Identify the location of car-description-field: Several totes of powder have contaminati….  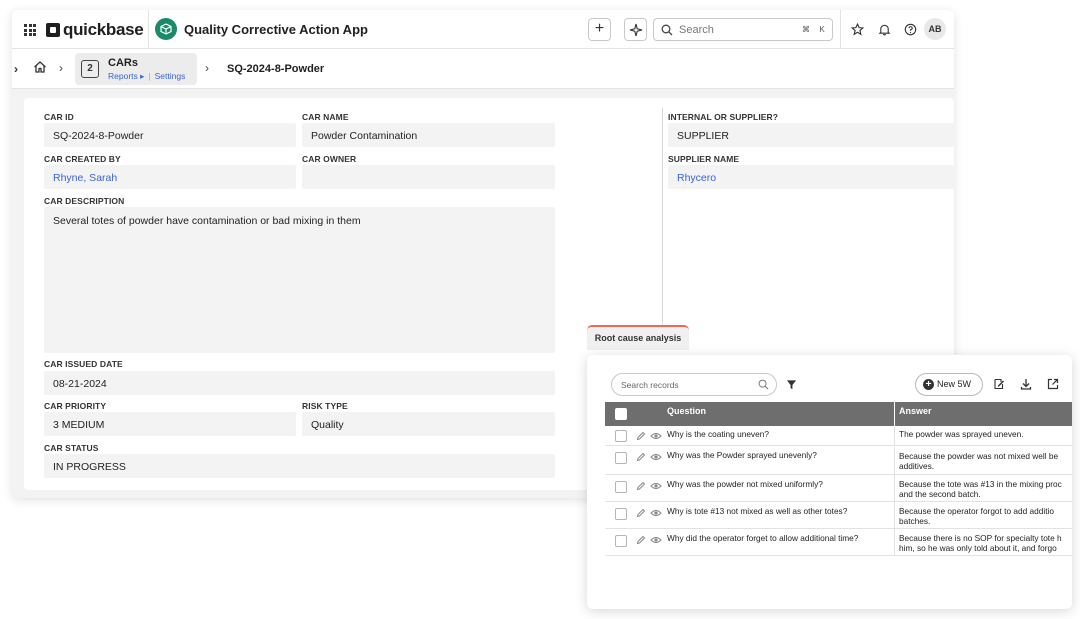
(299, 280).